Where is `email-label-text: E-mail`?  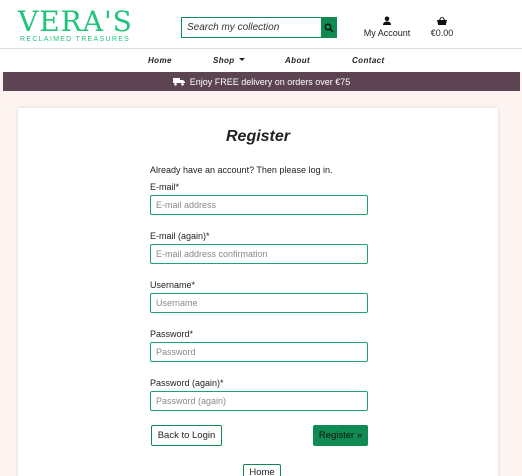
email-label-text: E-mail is located at coordinates (163, 187).